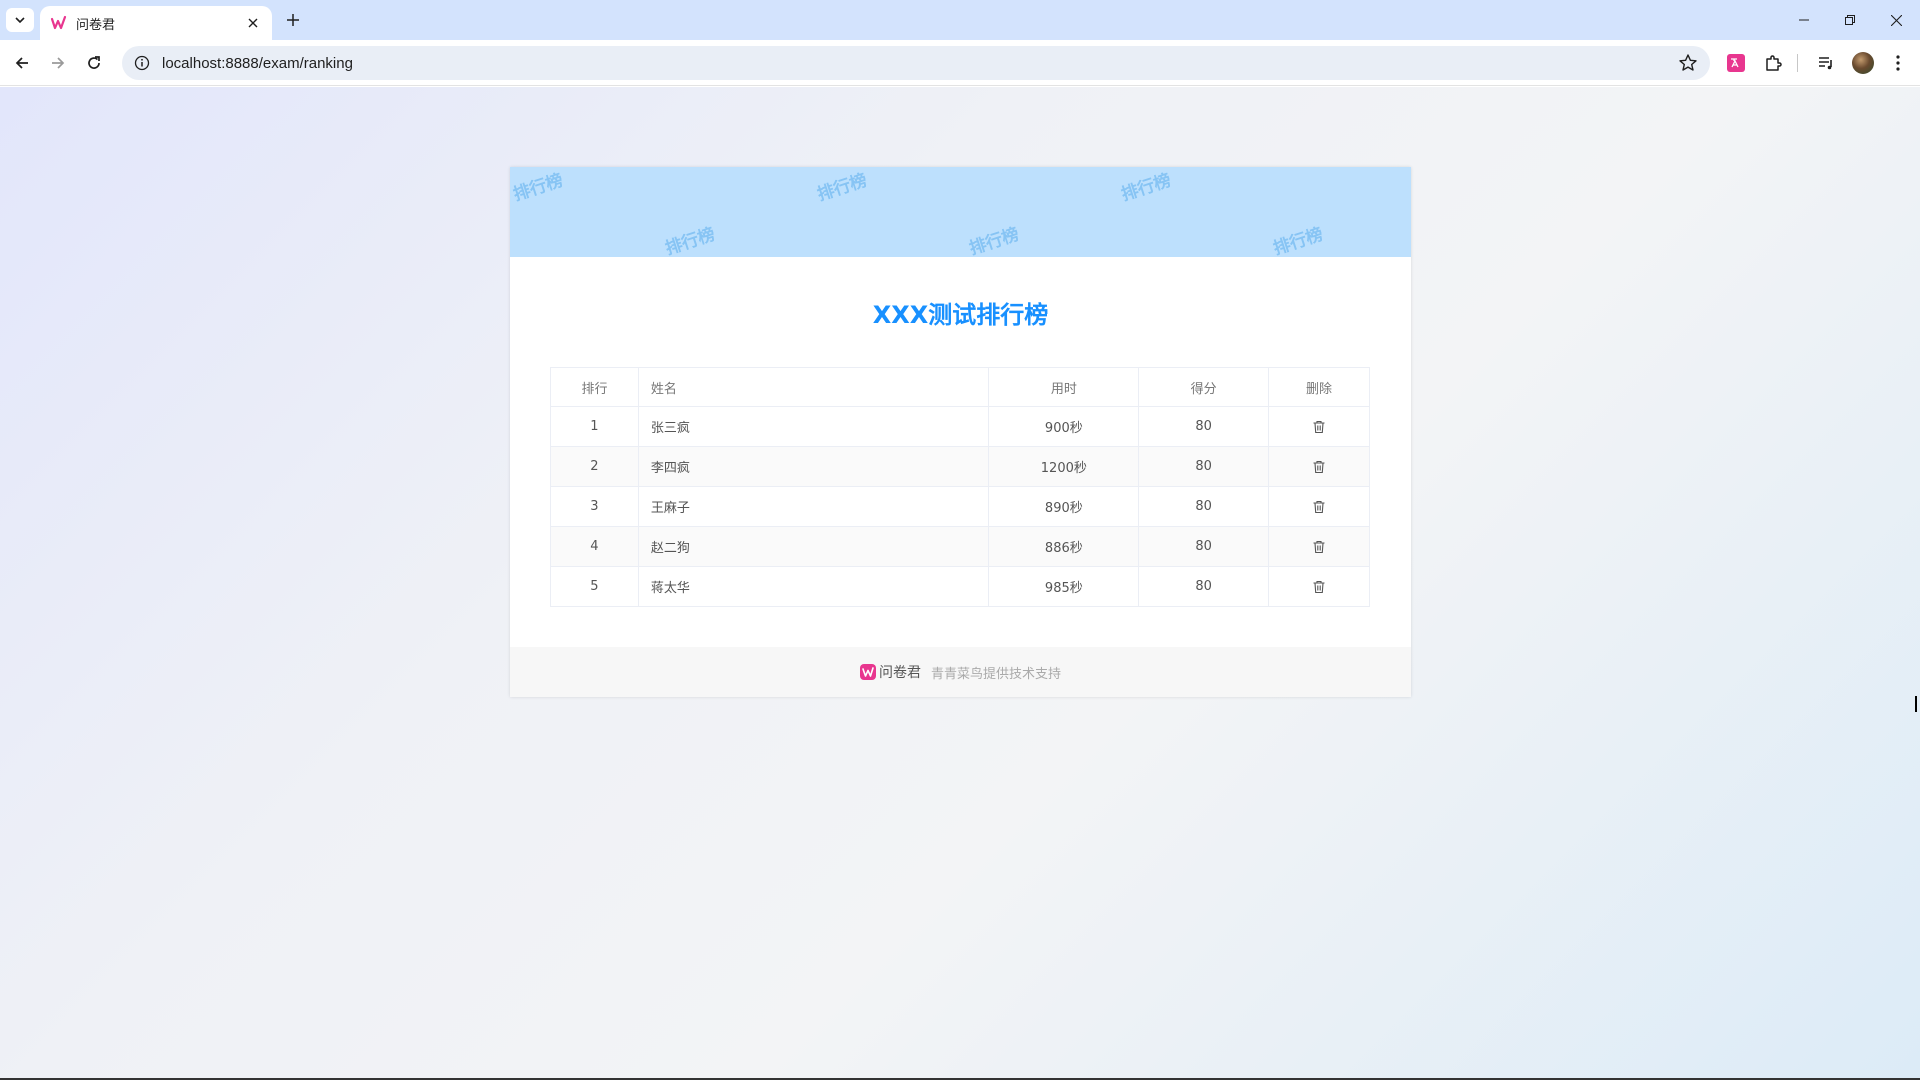 The height and width of the screenshot is (1080, 1920). What do you see at coordinates (960, 212) in the screenshot?
I see `ranking-banner: 排行榜 排行榜 排行榜 排行榜 排行榜 排行榜` at bounding box center [960, 212].